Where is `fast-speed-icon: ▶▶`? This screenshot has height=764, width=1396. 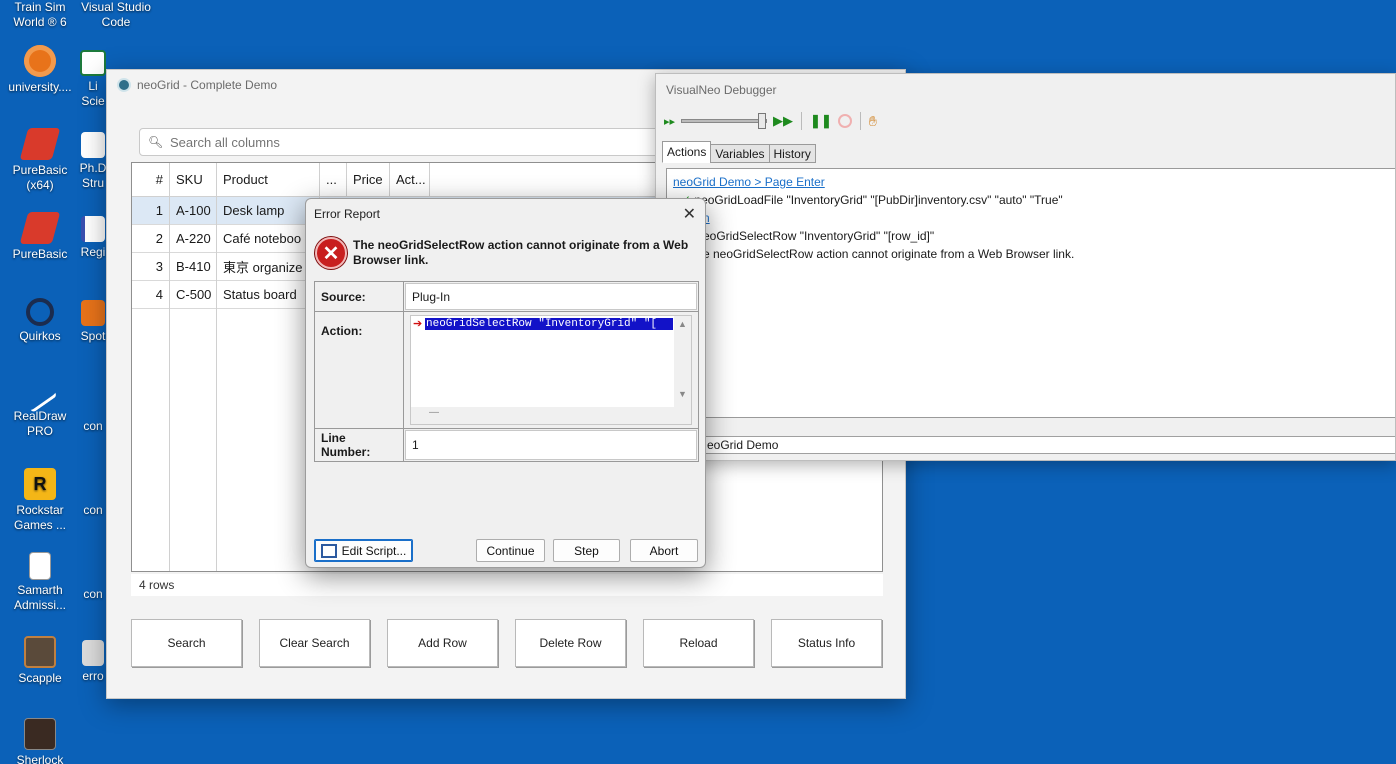
fast-speed-icon: ▶▶ is located at coordinates (783, 121).